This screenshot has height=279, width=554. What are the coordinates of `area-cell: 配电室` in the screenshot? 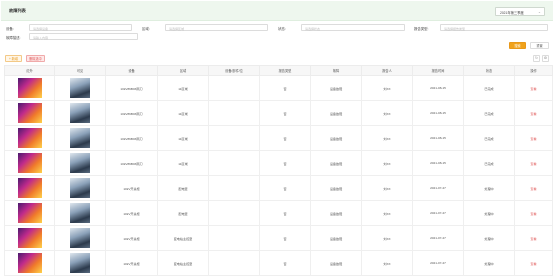 It's located at (183, 188).